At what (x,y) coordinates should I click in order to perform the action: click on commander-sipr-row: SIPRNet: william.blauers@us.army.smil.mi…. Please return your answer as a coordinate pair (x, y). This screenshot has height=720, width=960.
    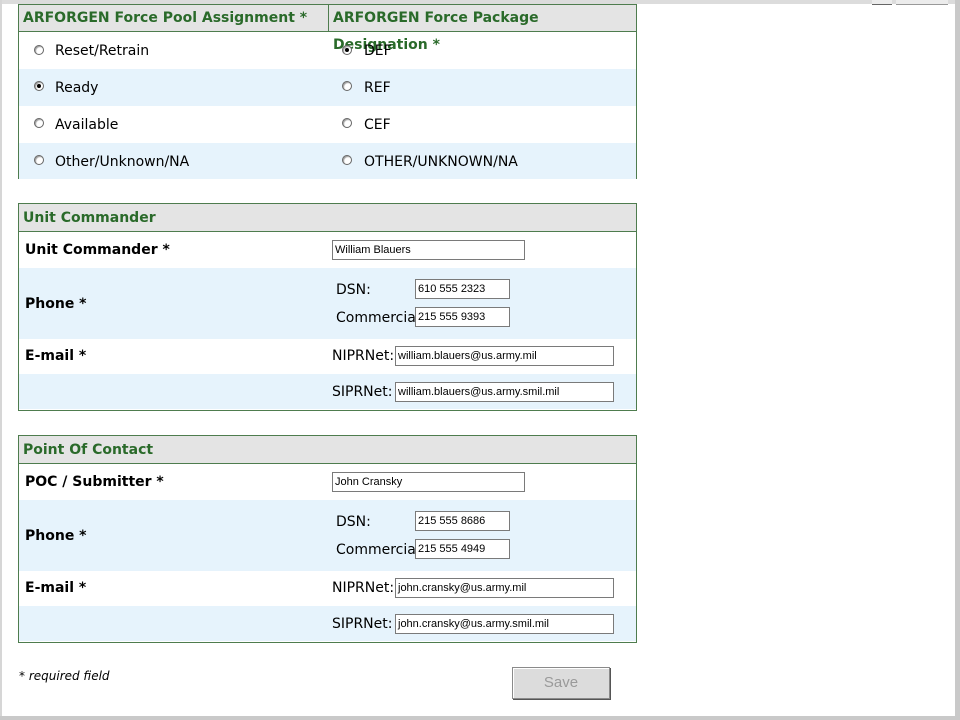
    Looking at the image, I should click on (327, 391).